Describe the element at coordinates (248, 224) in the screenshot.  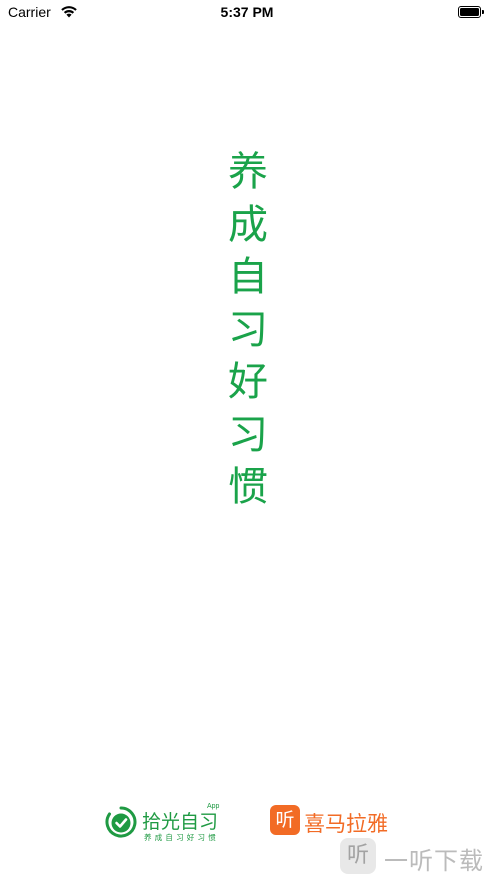
I see `slogan-char: 成` at that location.